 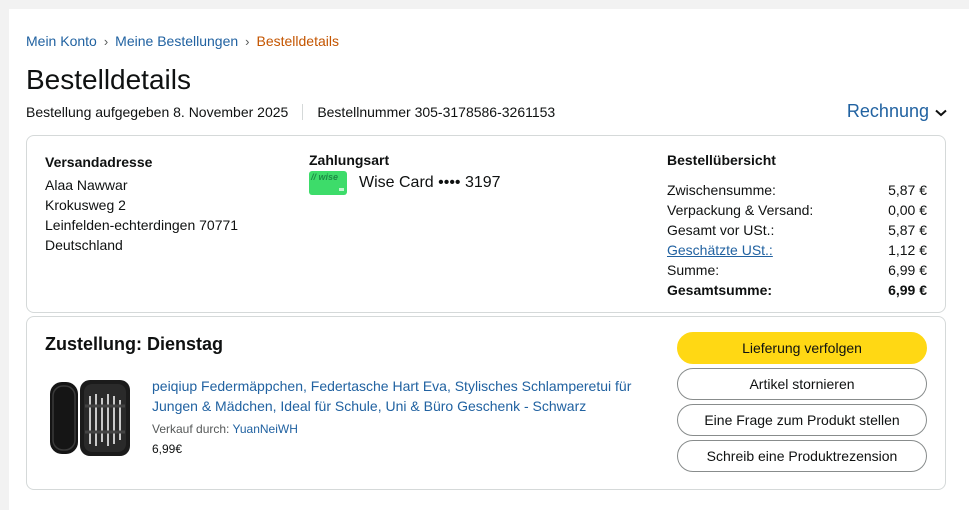 I want to click on breadcrumb-my-account: Mein Konto, so click(x=61, y=41).